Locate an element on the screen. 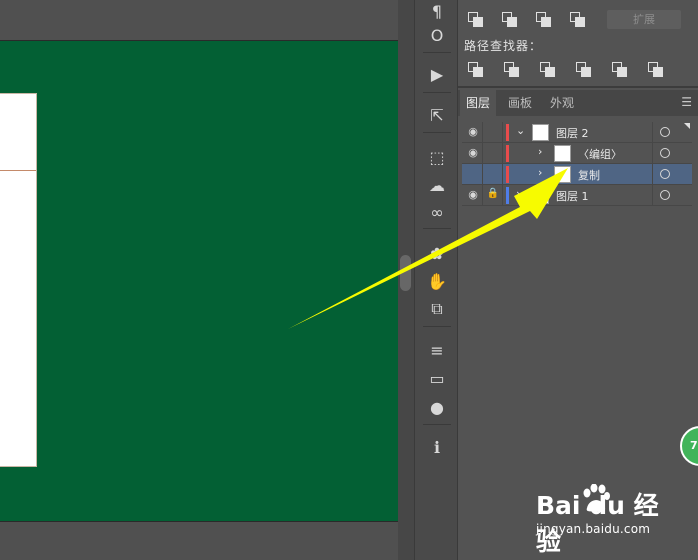 Image resolution: width=698 pixels, height=560 pixels. layer-row: › 复制 is located at coordinates (577, 174).